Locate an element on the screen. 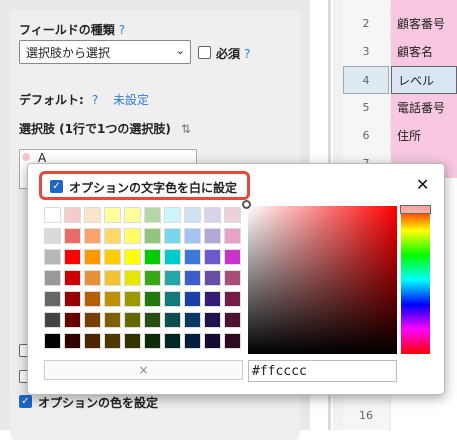 The image size is (457, 440). close-icon: ✕ is located at coordinates (422, 184).